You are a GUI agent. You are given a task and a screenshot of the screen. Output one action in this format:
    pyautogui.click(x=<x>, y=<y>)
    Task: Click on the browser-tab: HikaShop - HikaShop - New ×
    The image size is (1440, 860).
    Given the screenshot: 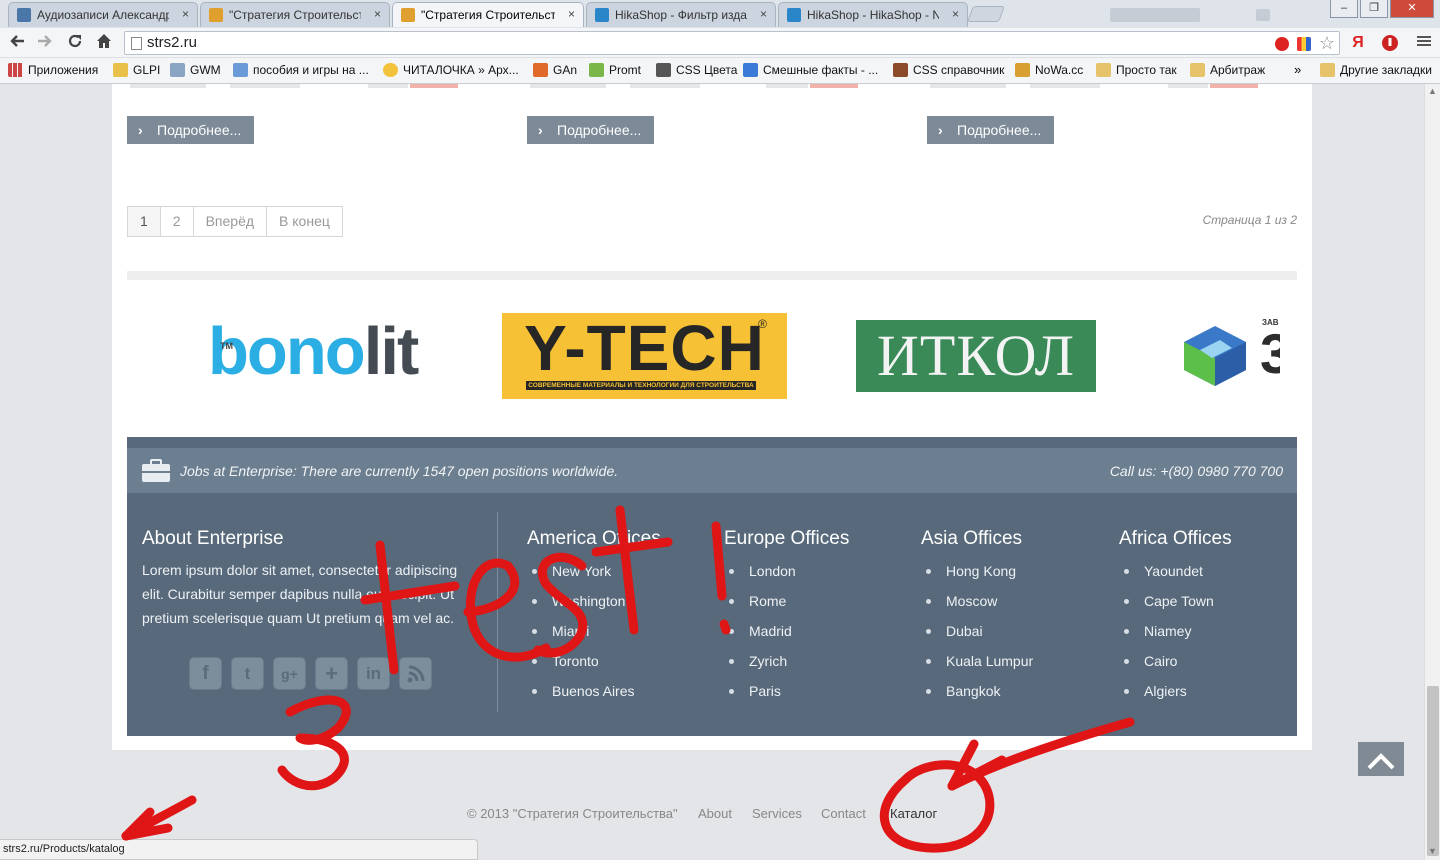 What is the action you would take?
    pyautogui.click(x=873, y=14)
    